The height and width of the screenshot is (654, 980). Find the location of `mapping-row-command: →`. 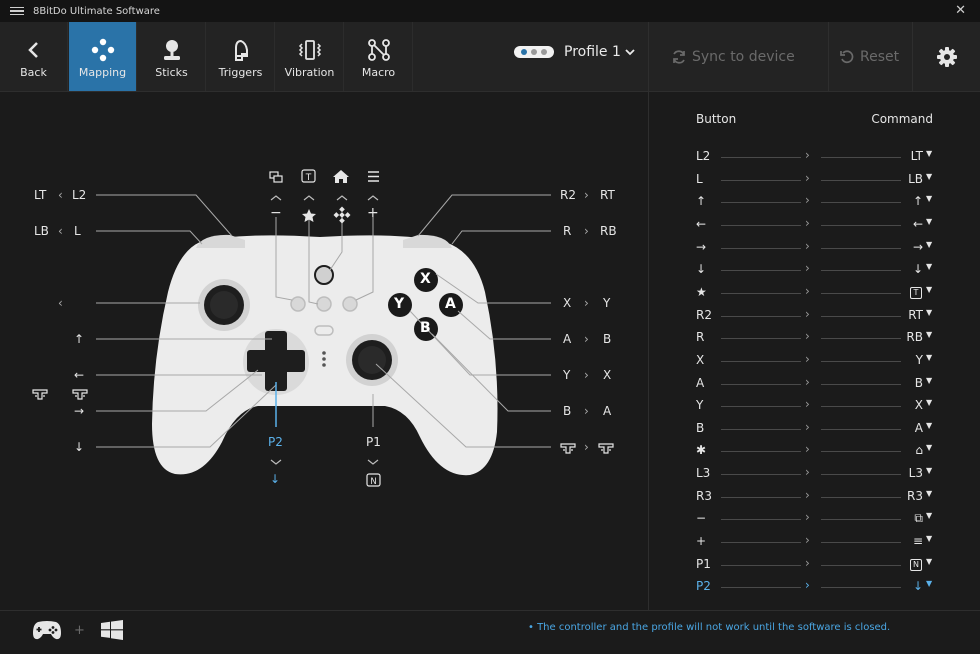

mapping-row-command: → is located at coordinates (903, 247).